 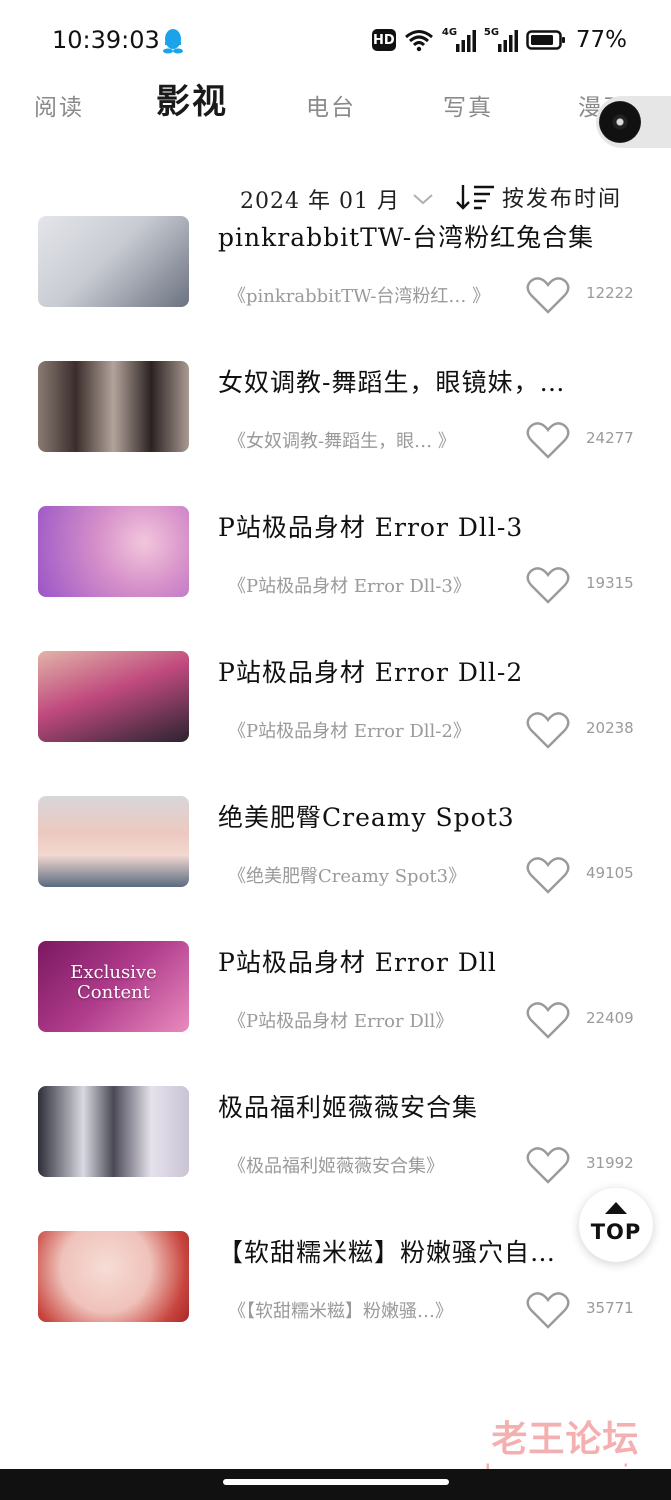 What do you see at coordinates (320, 201) in the screenshot?
I see `date-filter-label: 2024 年 01 月` at bounding box center [320, 201].